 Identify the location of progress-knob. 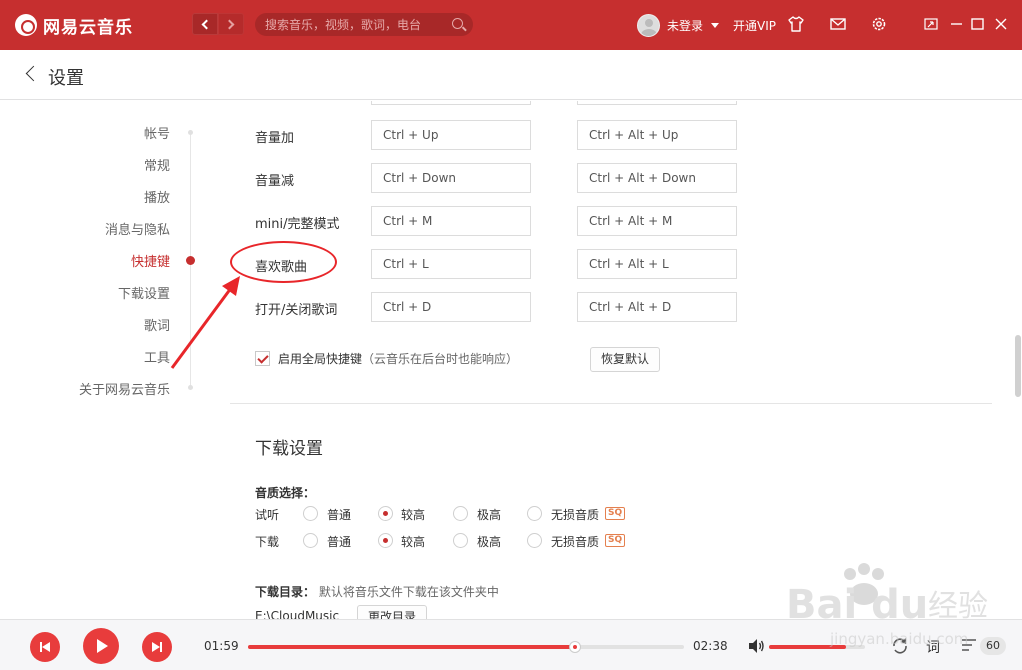
(575, 647).